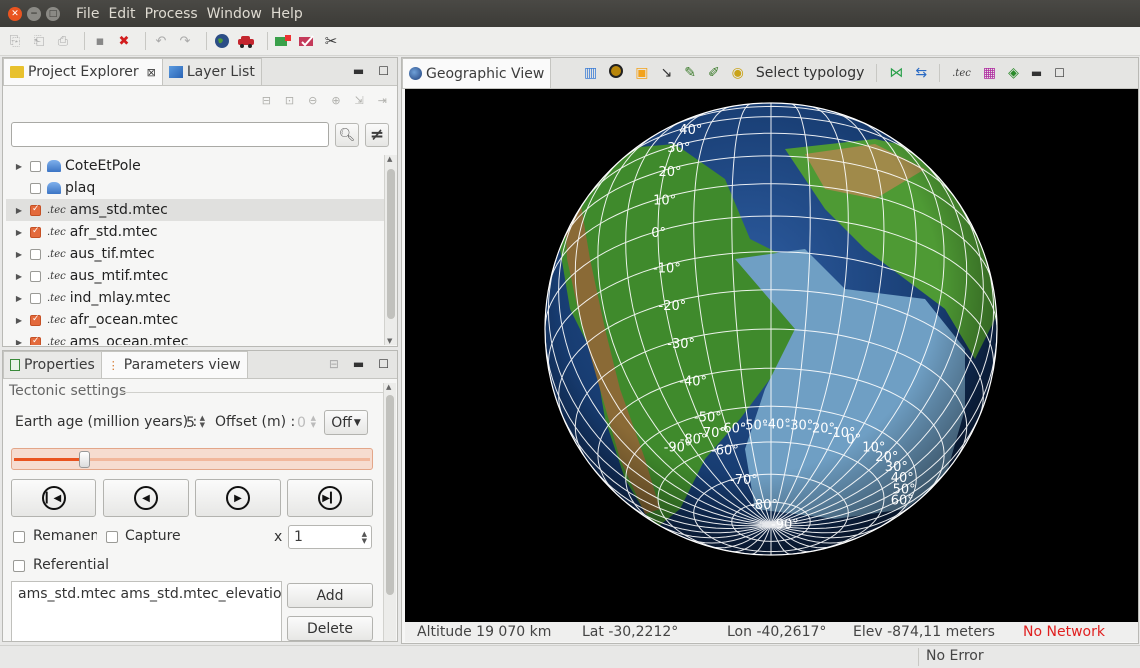 This screenshot has width=1140, height=668. What do you see at coordinates (289, 100) in the screenshot?
I see `collapse-all-icon: ⊡` at bounding box center [289, 100].